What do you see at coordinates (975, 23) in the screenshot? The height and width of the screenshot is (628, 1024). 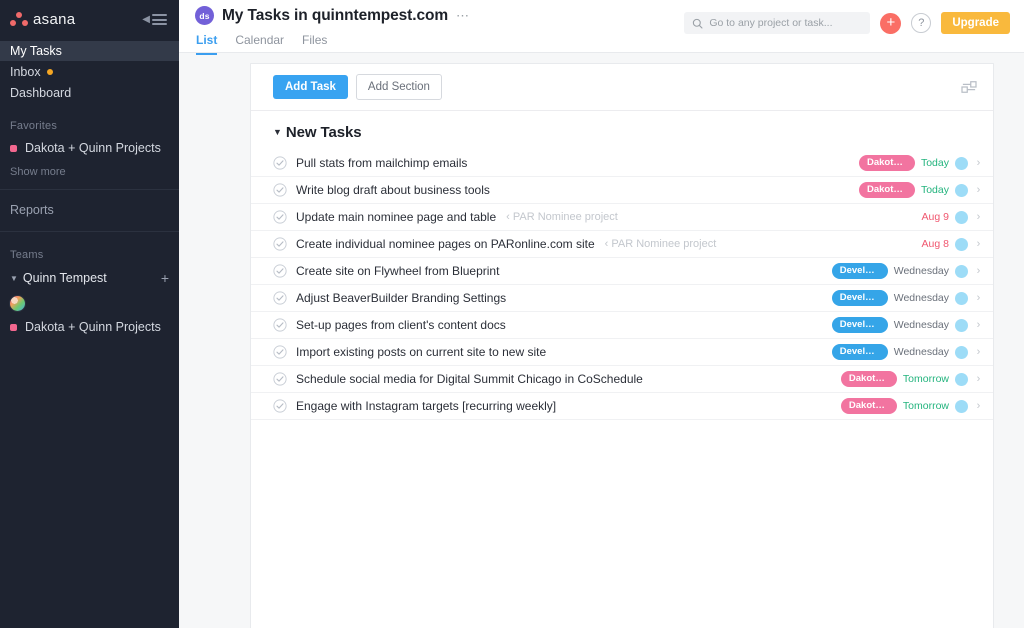 I see `upgrade-button: Upgrade` at bounding box center [975, 23].